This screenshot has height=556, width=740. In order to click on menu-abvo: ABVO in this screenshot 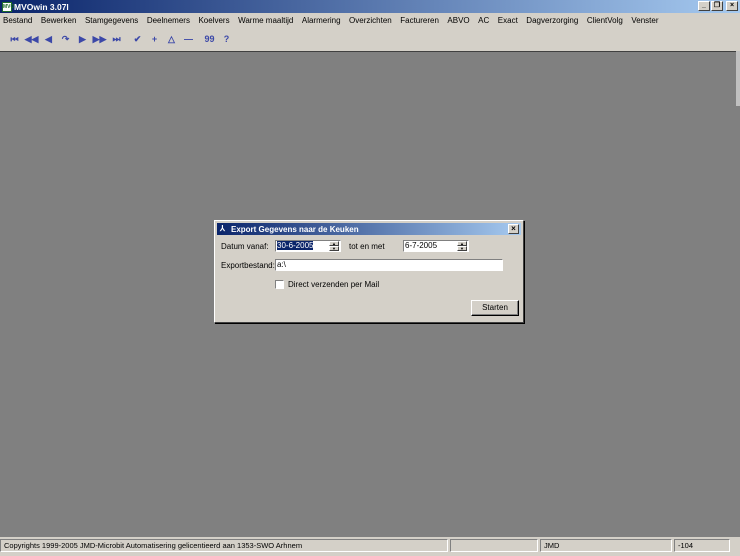, I will do `click(458, 20)`.